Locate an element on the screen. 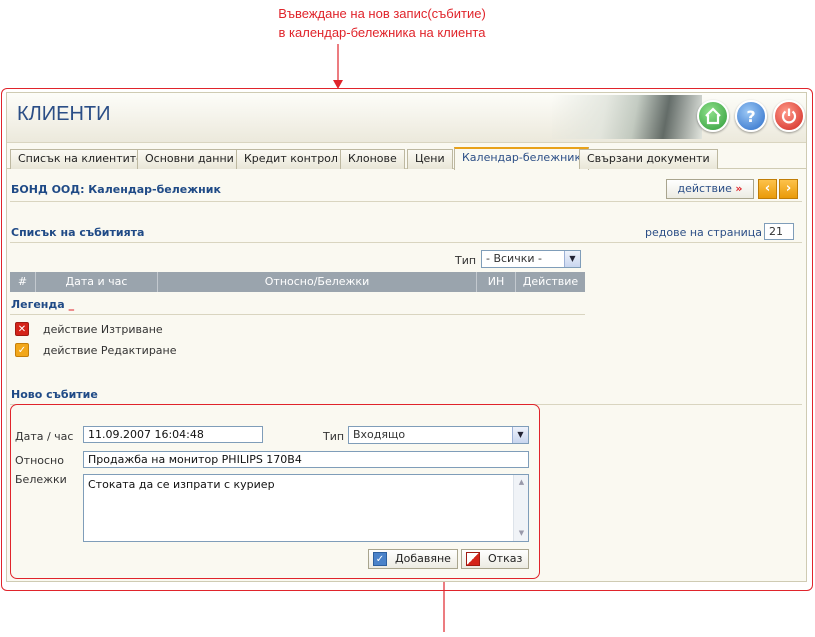 The width and height of the screenshot is (815, 637). tab-prices: Цени is located at coordinates (430, 159).